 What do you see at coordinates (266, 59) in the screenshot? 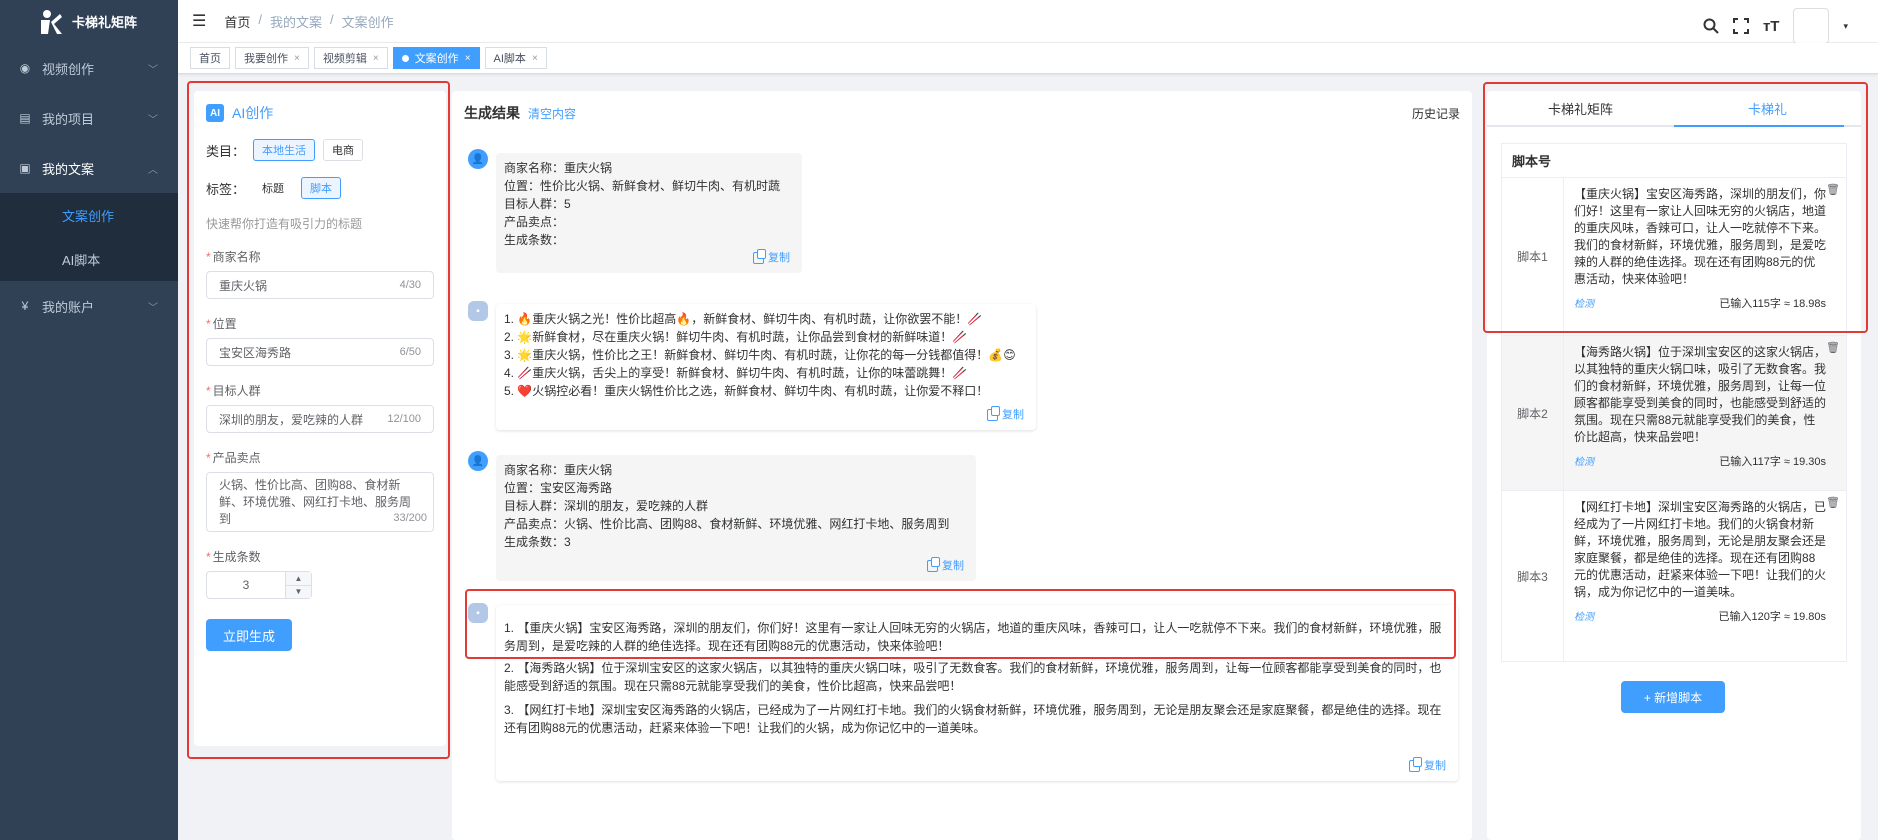
I see `tag-label: 我要创作` at bounding box center [266, 59].